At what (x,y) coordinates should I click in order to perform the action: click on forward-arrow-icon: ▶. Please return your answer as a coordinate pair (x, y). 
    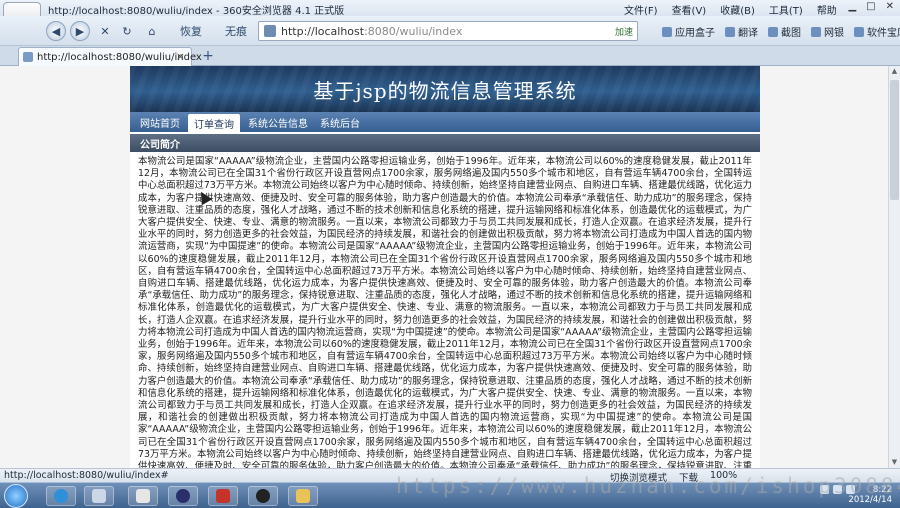
    Looking at the image, I should click on (80, 31).